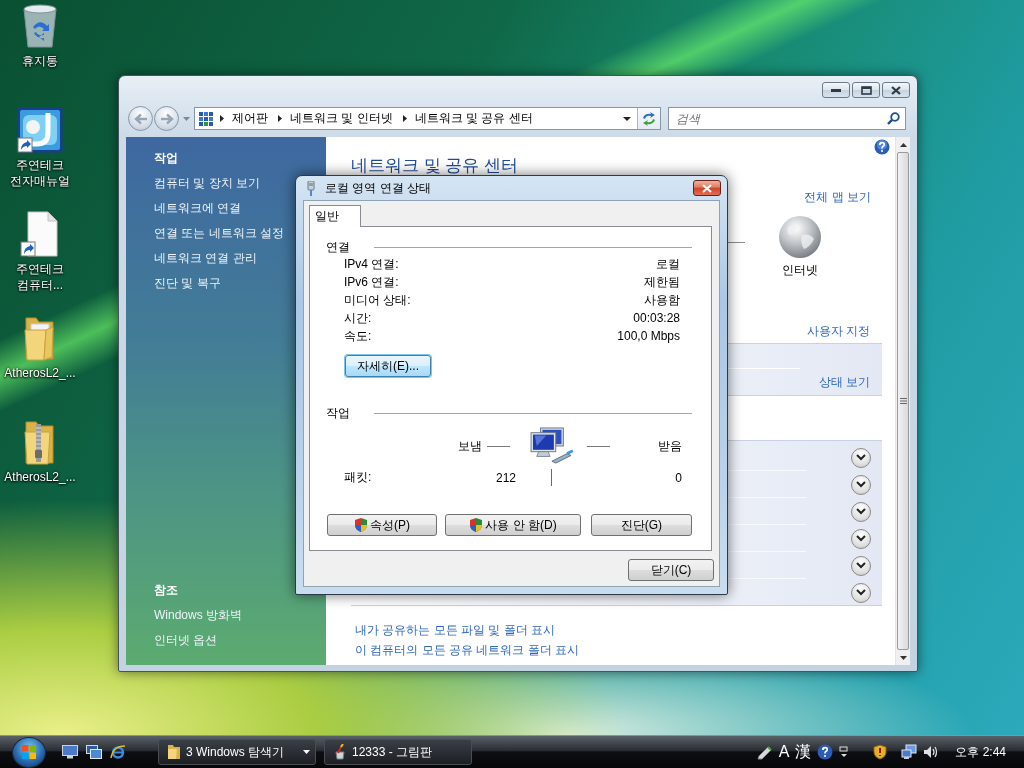 The height and width of the screenshot is (768, 1024). Describe the element at coordinates (198, 208) in the screenshot. I see `task-link: 네트워크에 연결` at that location.